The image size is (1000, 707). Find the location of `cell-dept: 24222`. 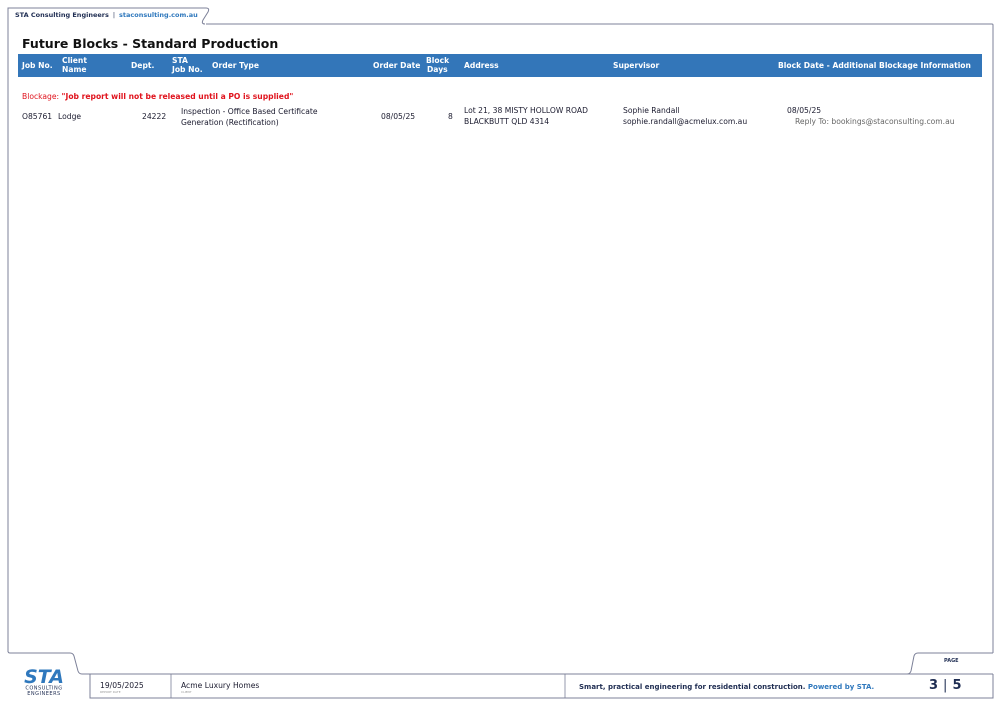

cell-dept: 24222 is located at coordinates (154, 116).